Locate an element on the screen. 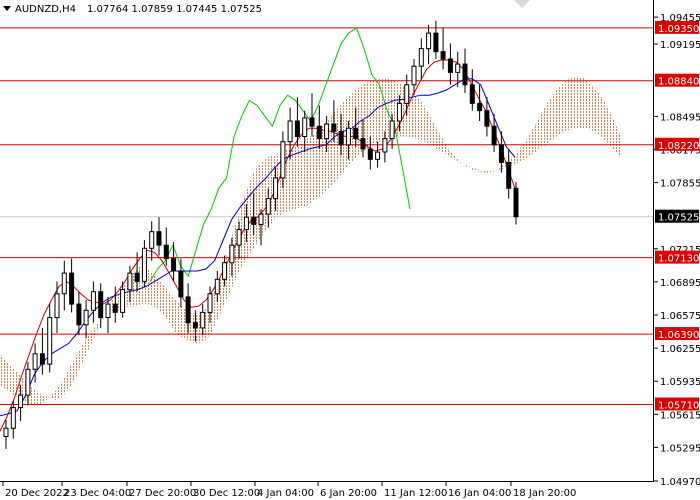 The height and width of the screenshot is (500, 700). chart-ohlc: 1.07764 1.07859 1.07445 1.07525 is located at coordinates (174, 9).